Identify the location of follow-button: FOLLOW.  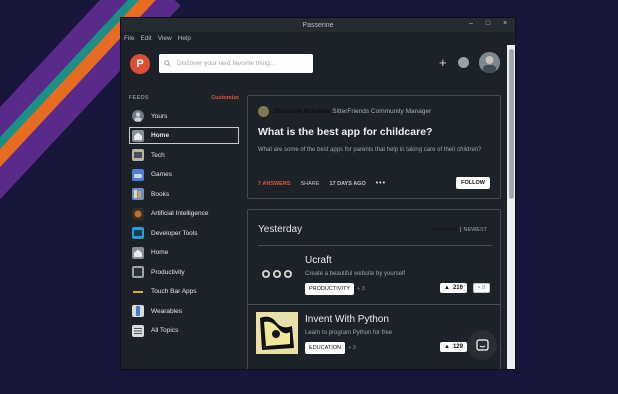
(473, 183).